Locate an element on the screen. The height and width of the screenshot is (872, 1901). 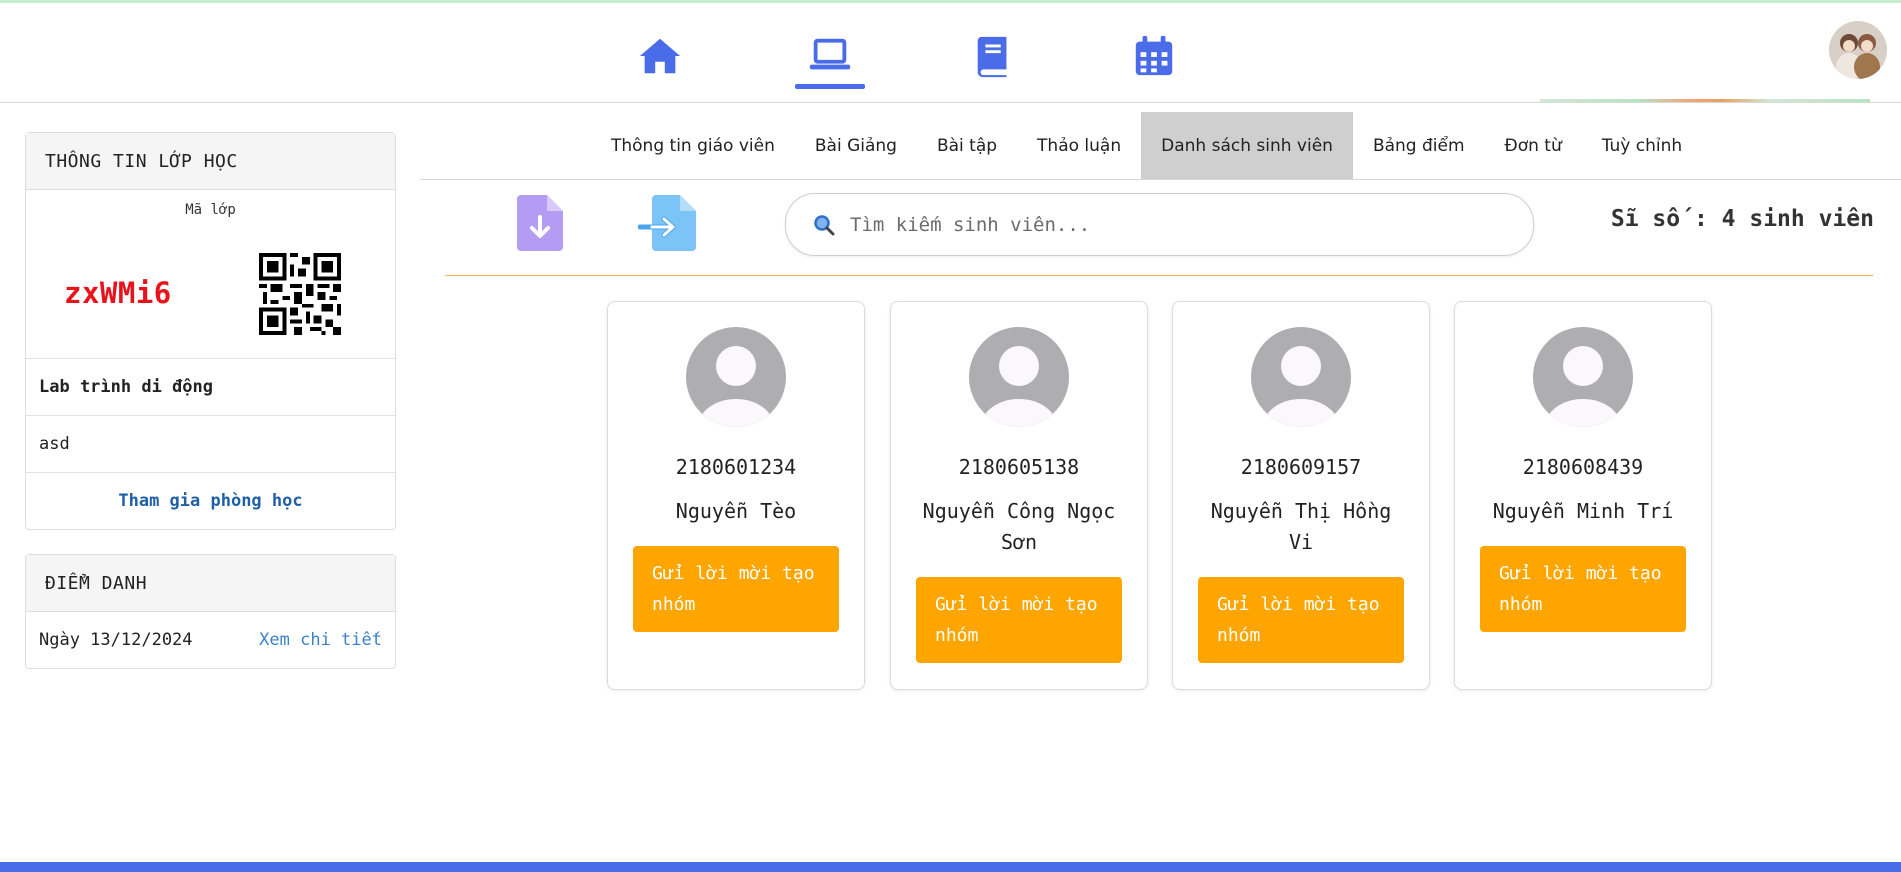
download-file-icon is located at coordinates (543, 223).